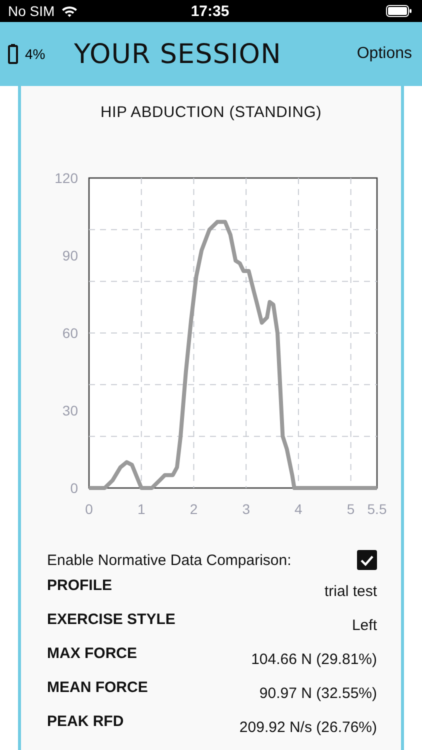 Image resolution: width=422 pixels, height=750 pixels. I want to click on stat-label: EXERCISE STYLE, so click(111, 620).